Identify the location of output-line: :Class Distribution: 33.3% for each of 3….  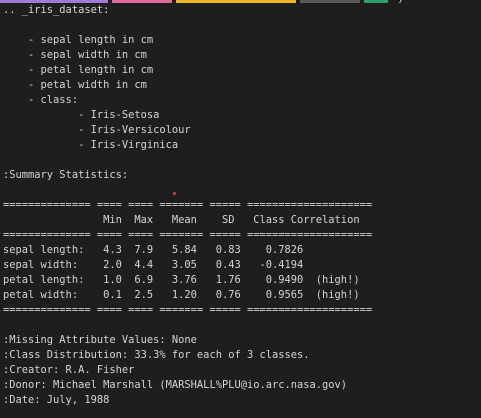
(156, 355).